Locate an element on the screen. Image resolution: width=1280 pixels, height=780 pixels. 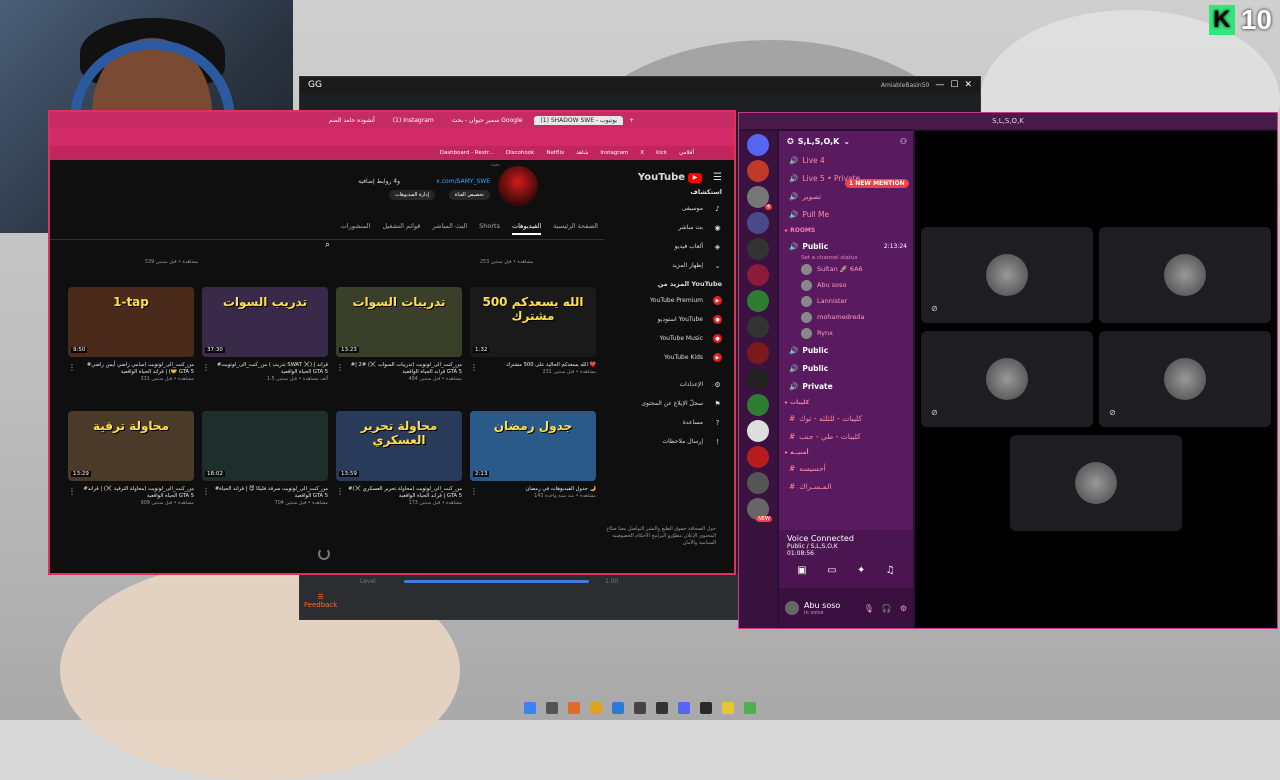
steam-icon is located at coordinates (706, 708).